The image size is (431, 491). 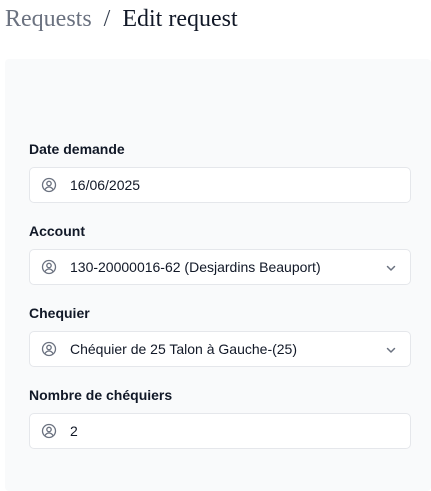 I want to click on chequier-label: Chequier, so click(x=59, y=313).